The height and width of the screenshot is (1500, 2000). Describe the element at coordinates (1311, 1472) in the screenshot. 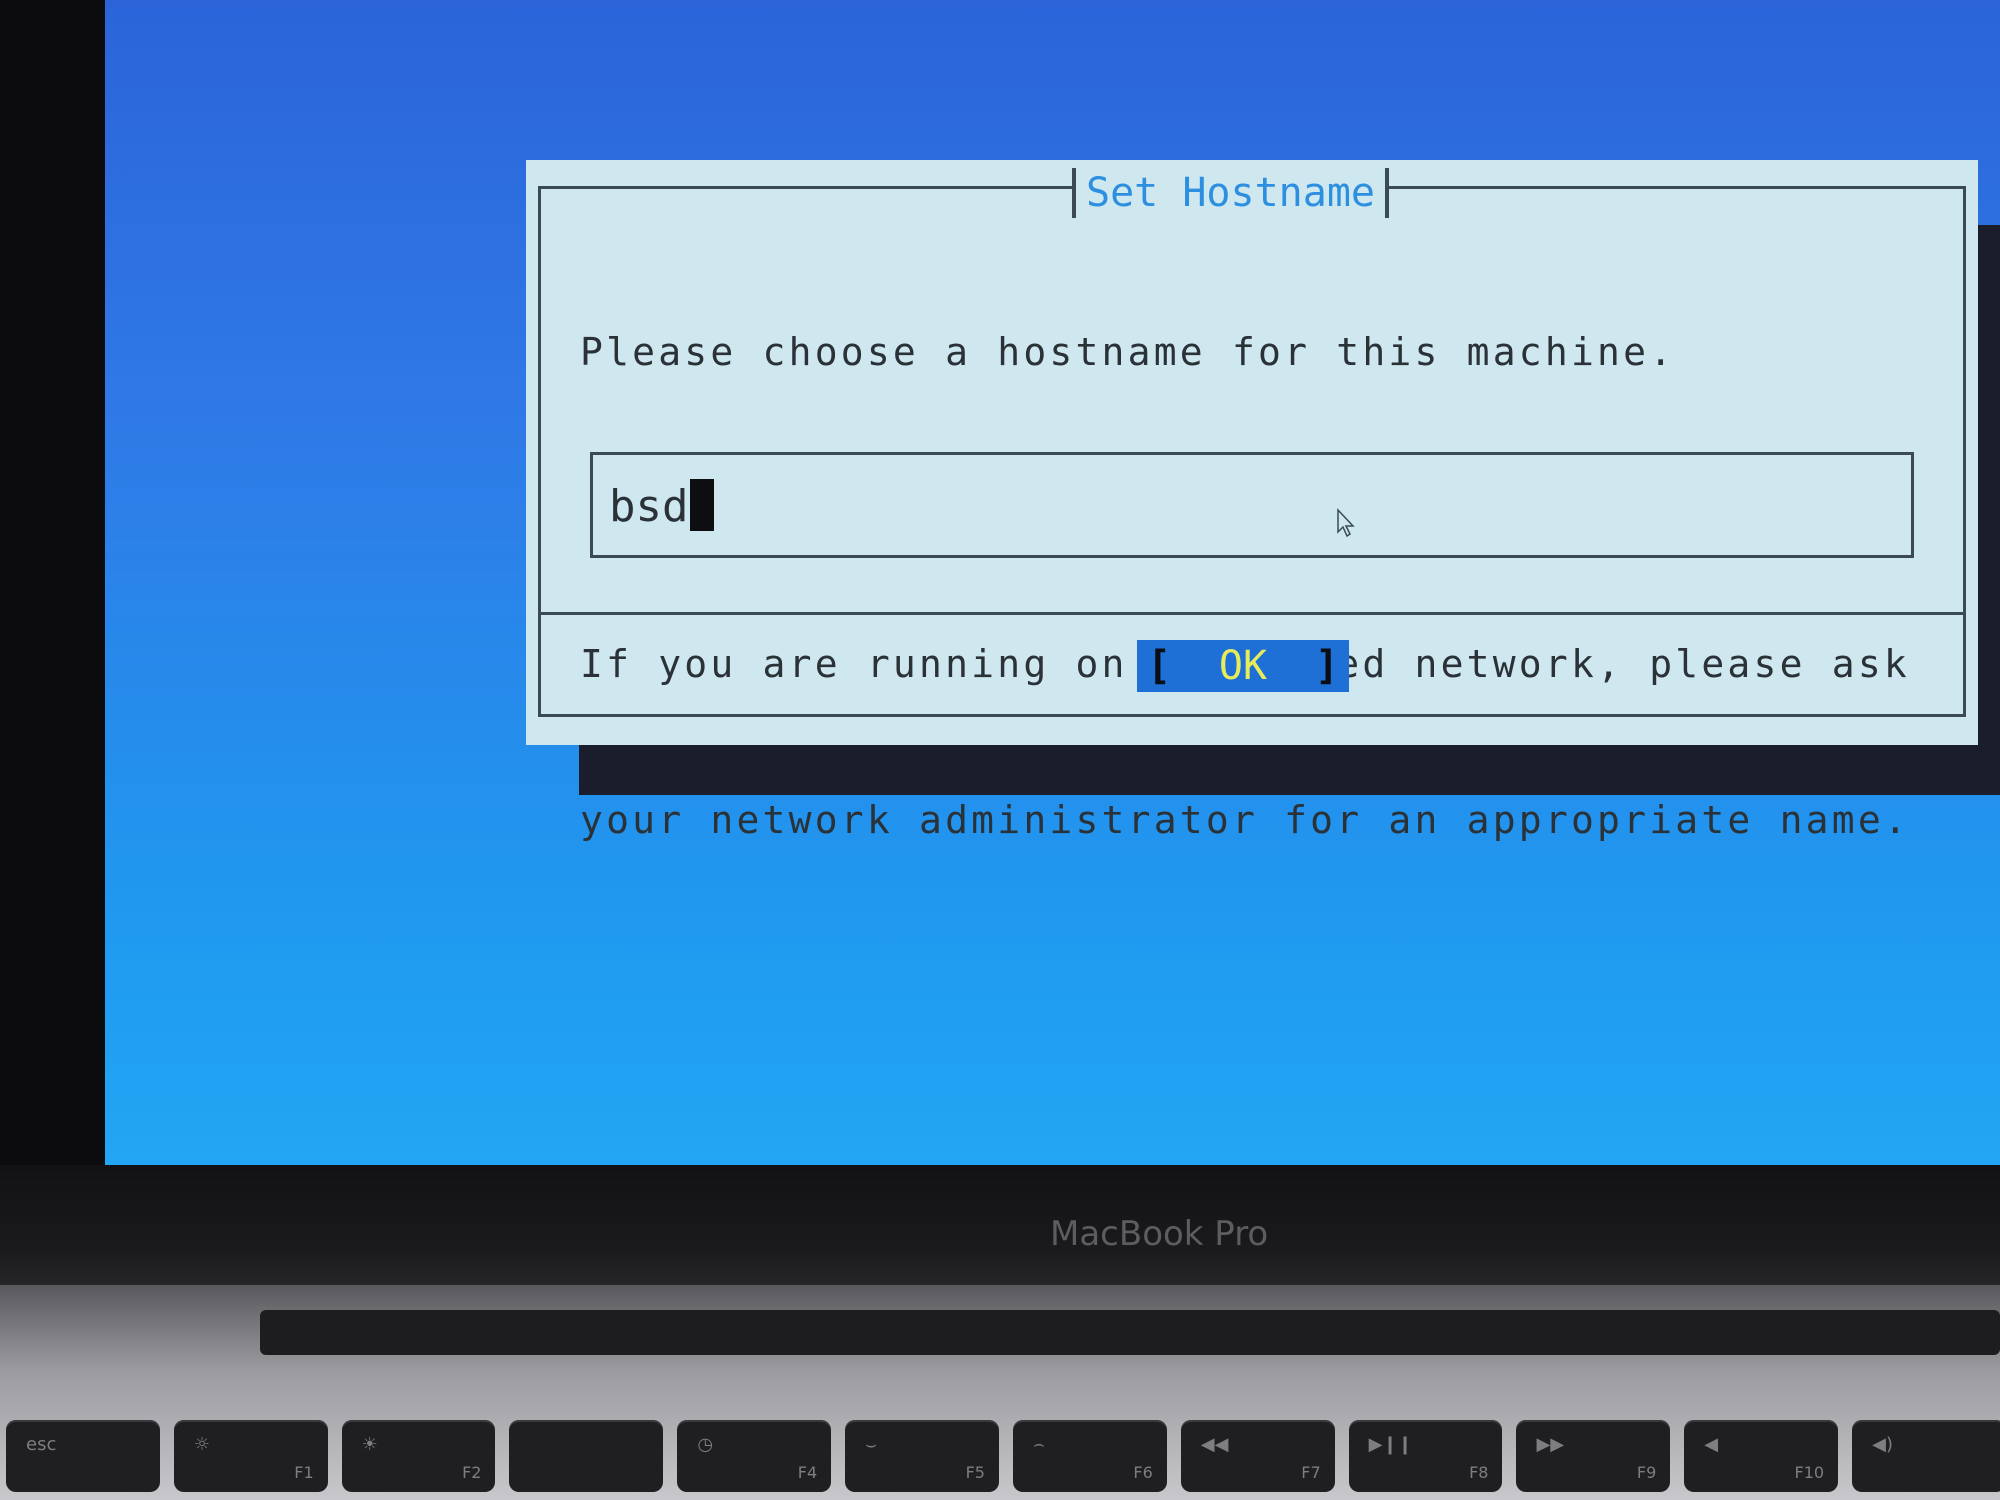

I see `key-fn-label: F7` at that location.